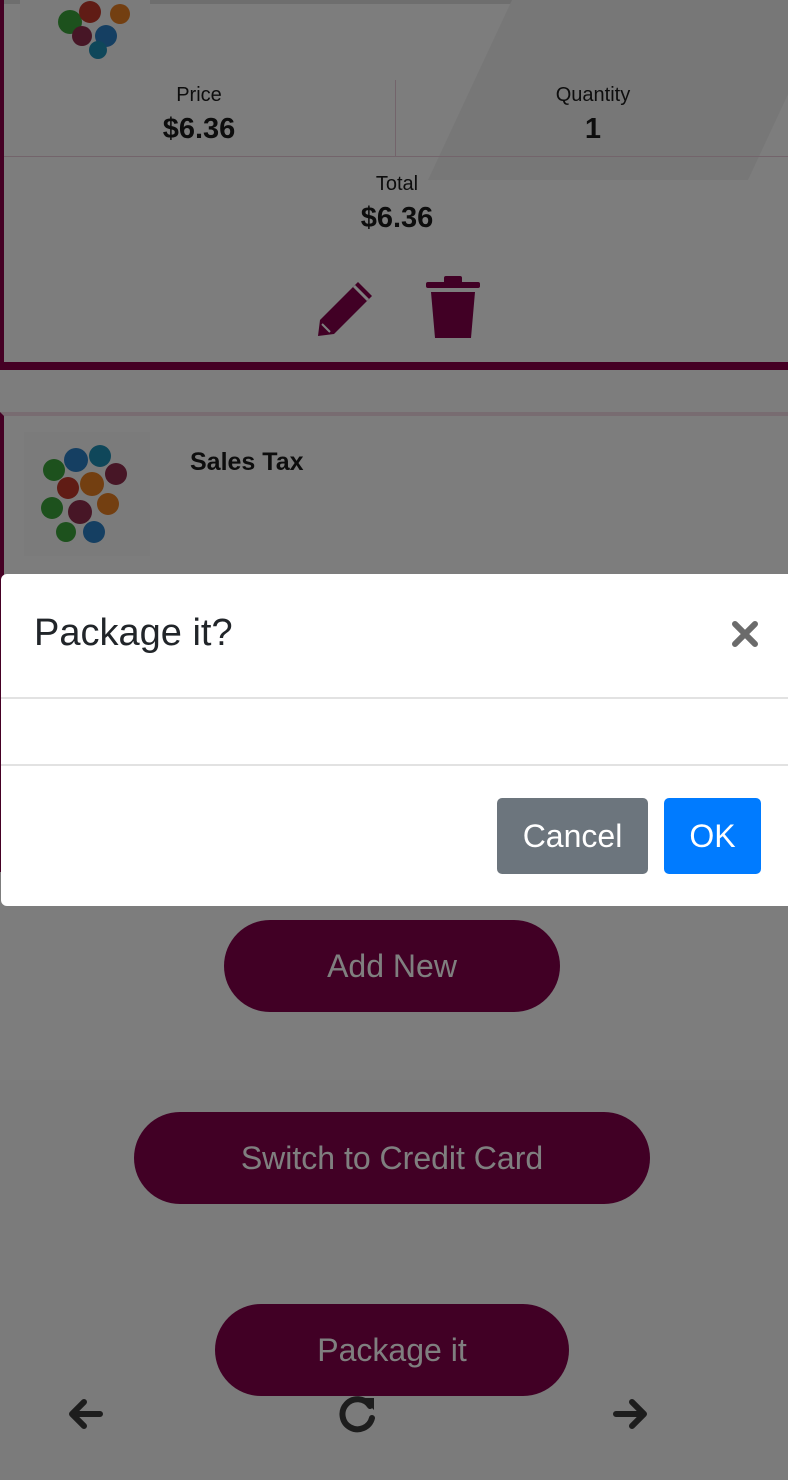 This screenshot has height=1480, width=788. Describe the element at coordinates (133, 633) in the screenshot. I see `dialog-title: Package it?` at that location.